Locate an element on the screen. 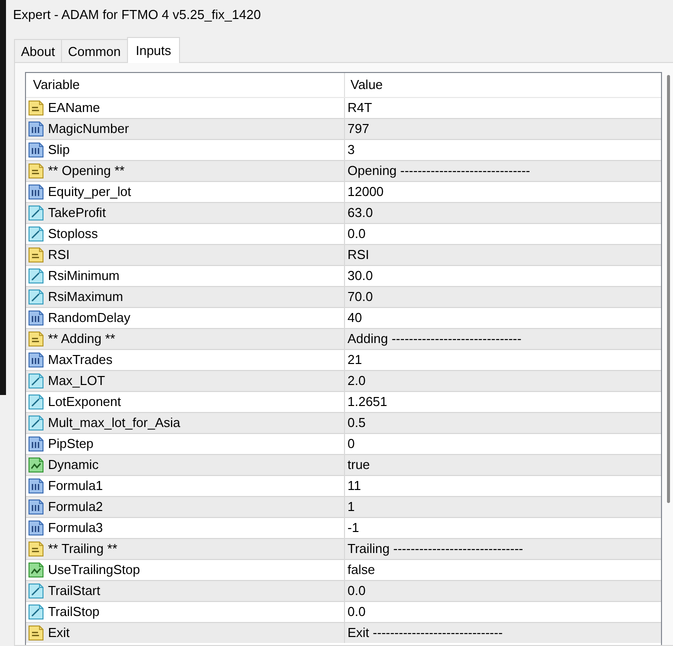 The width and height of the screenshot is (673, 646). value-text: Adding ------------------------------ is located at coordinates (435, 338).